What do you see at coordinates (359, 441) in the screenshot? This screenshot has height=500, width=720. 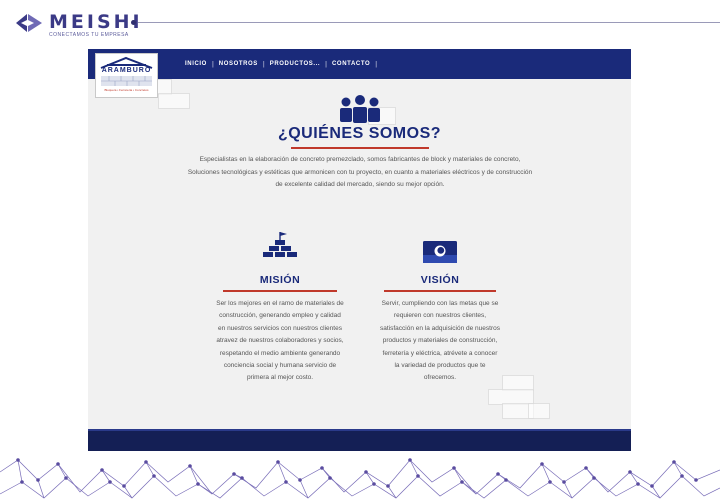 I see `site-footer` at bounding box center [359, 441].